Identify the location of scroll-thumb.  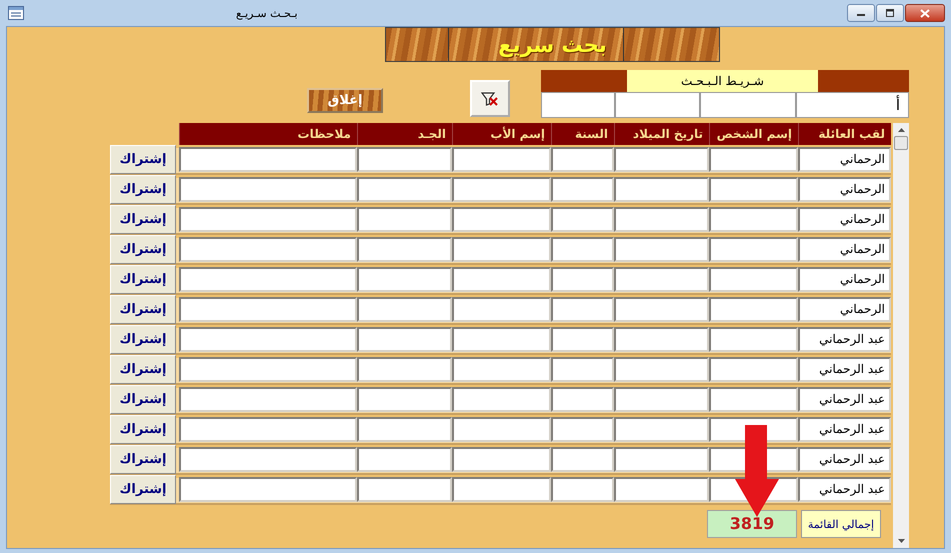
(901, 143).